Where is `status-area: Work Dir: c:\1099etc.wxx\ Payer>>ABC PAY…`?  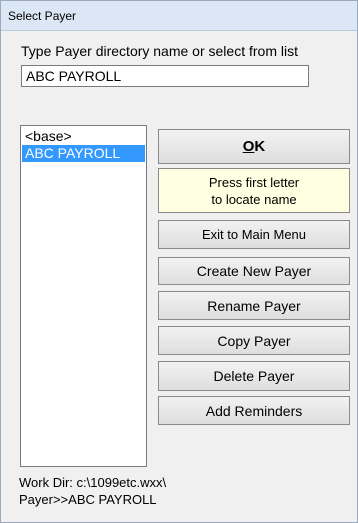 status-area: Work Dir: c:\1099etc.wxx\ Payer>>ABC PAY… is located at coordinates (92, 491).